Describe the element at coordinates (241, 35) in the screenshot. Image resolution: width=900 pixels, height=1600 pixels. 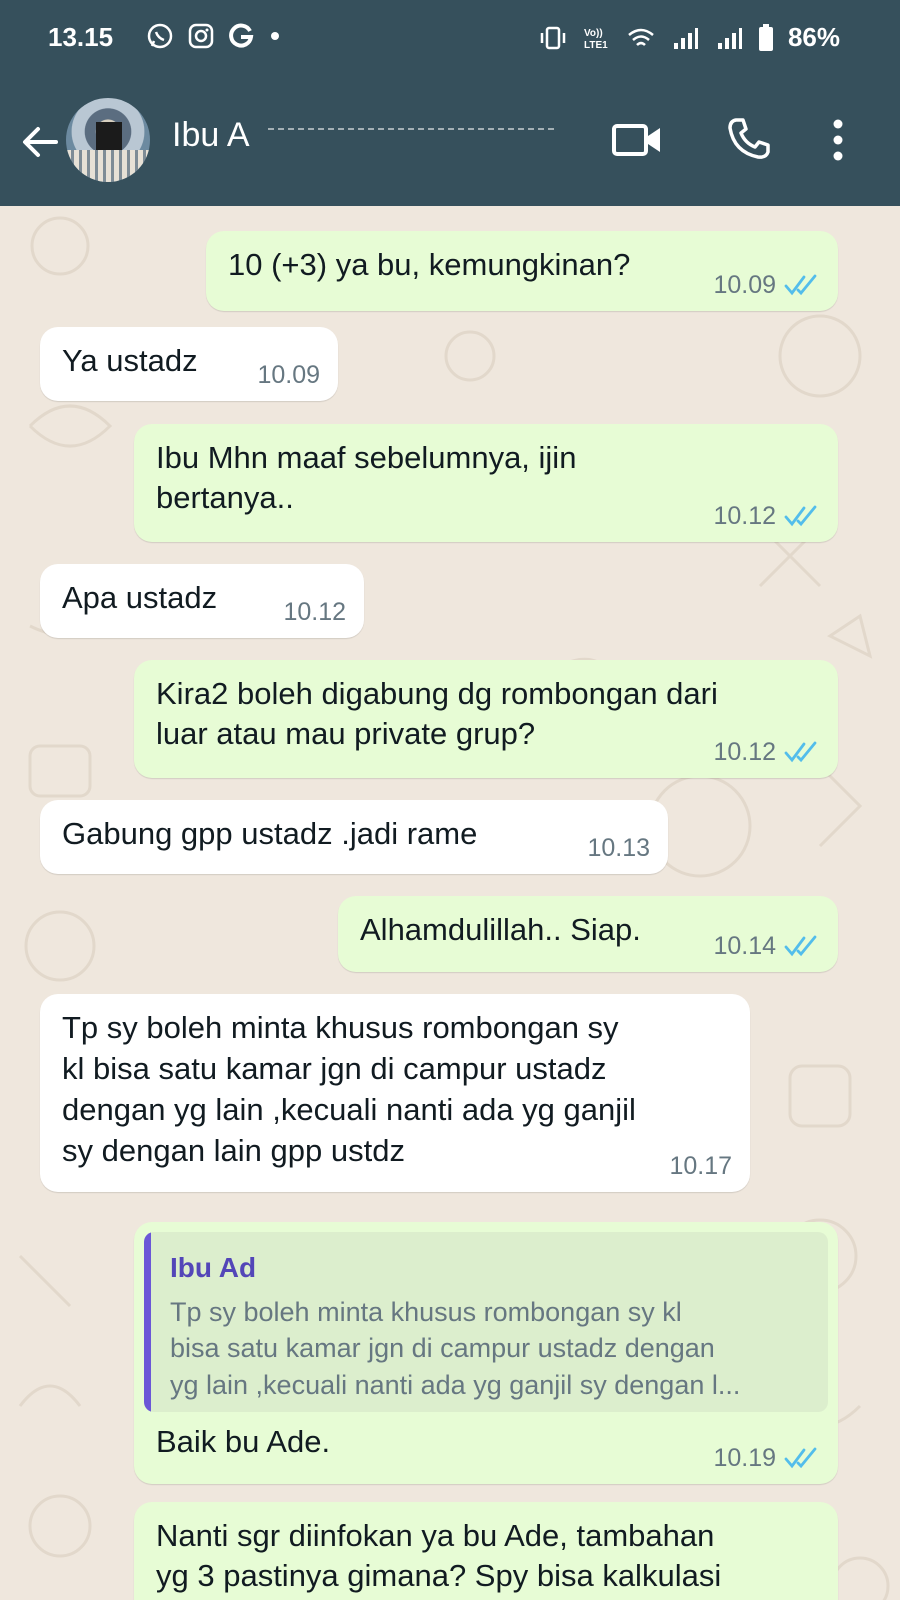
I see `google-icon` at that location.